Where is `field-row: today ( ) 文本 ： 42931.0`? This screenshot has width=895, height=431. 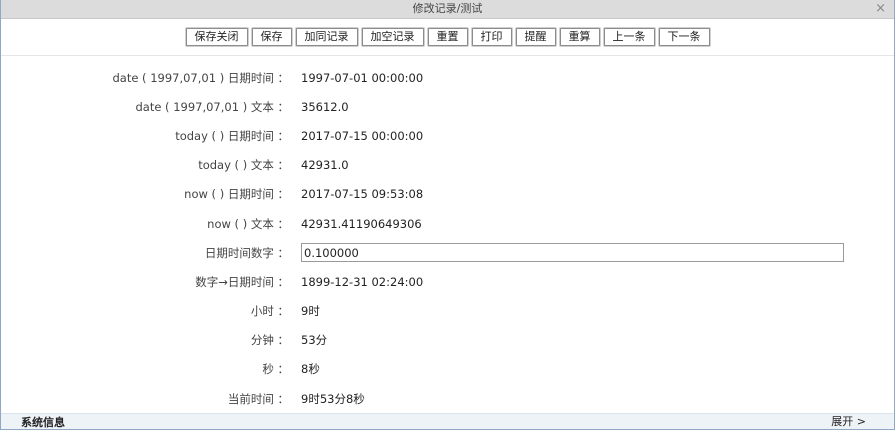
field-row: today ( ) 文本 ： 42931.0 is located at coordinates (447, 165).